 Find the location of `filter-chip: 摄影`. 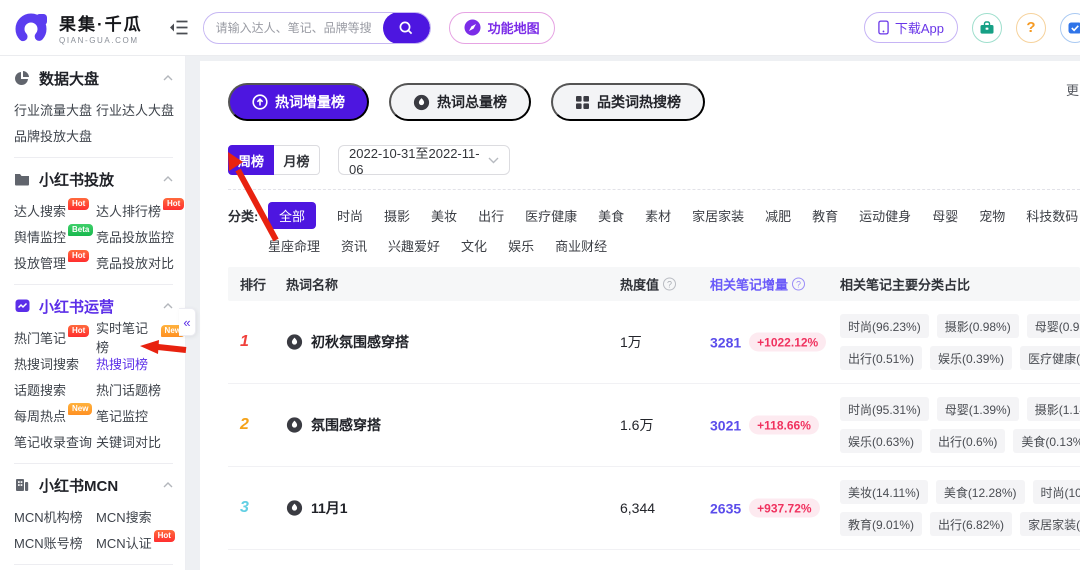

filter-chip: 摄影 is located at coordinates (397, 215).